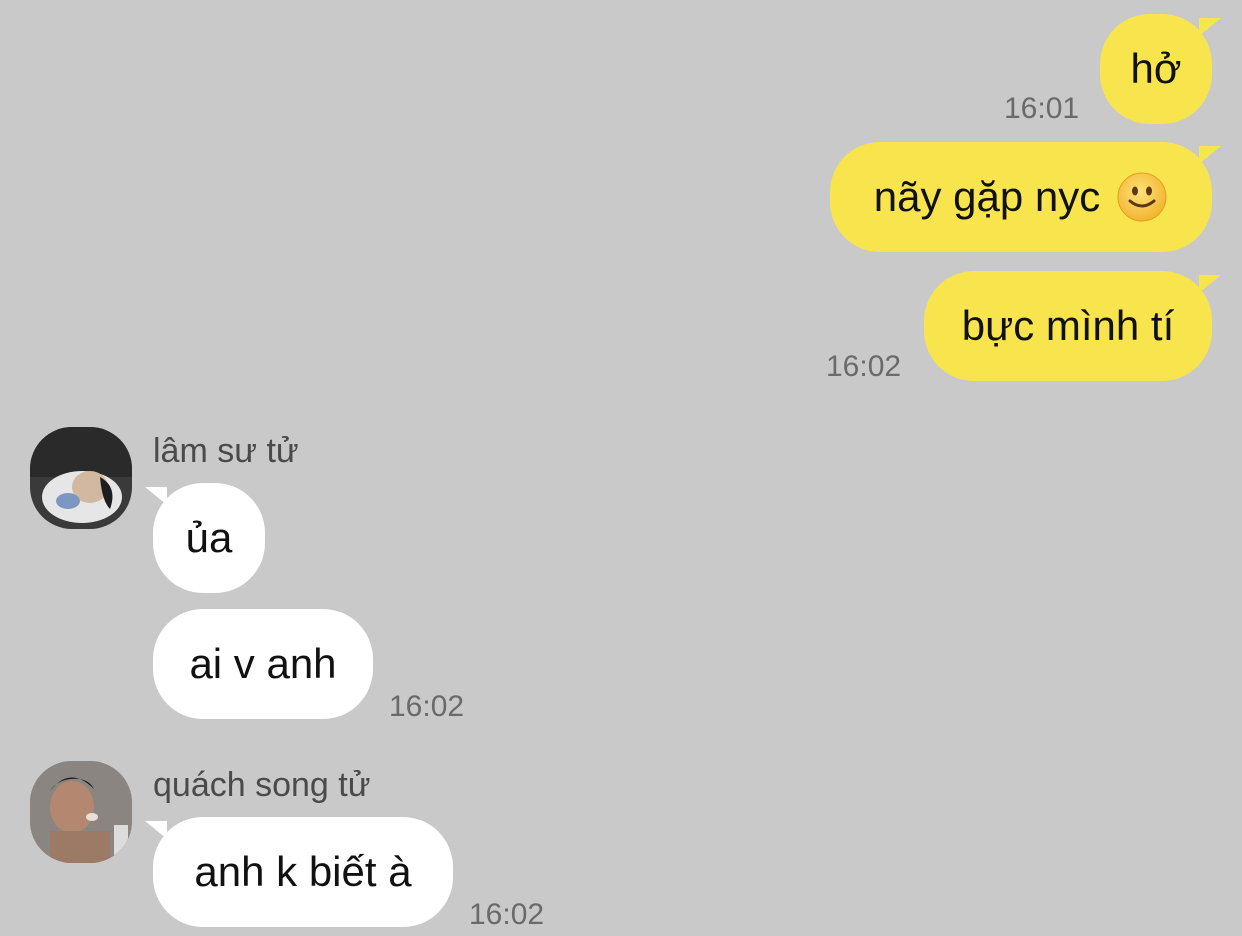  I want to click on sender-name: quách song tử, so click(262, 785).